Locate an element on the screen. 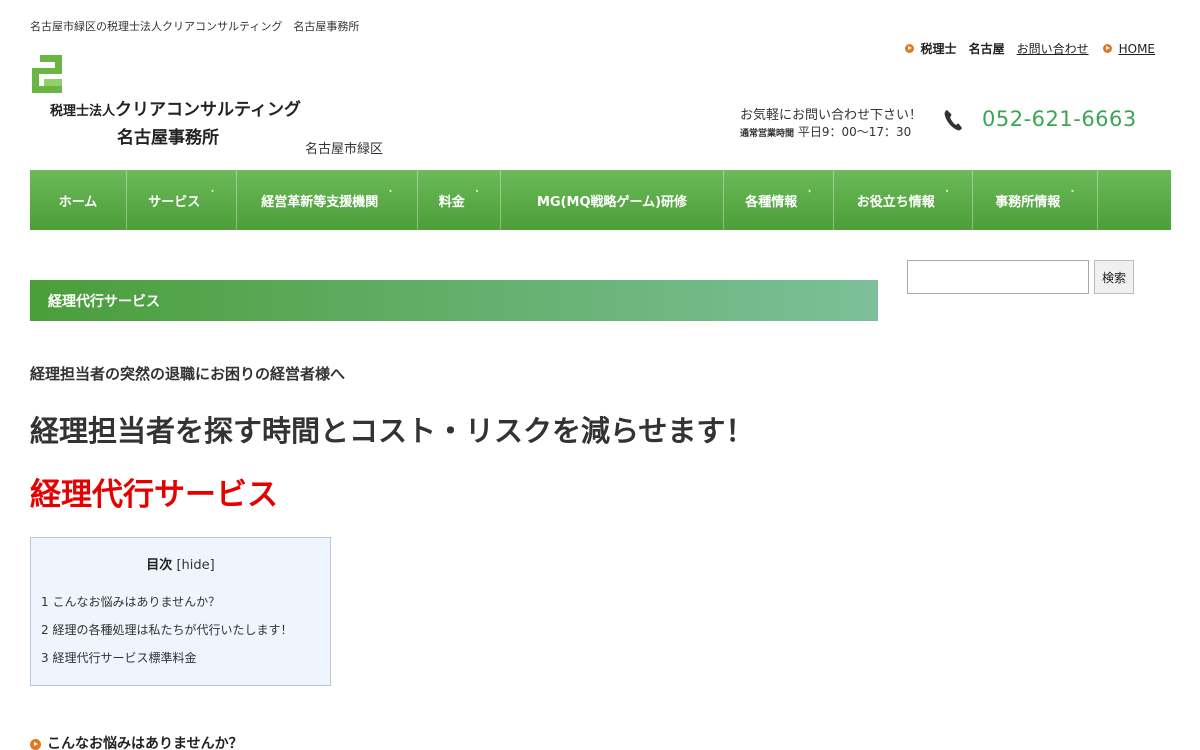 The height and width of the screenshot is (750, 1200). logo-company-name: 税理士法人クリアコンサルティング is located at coordinates (175, 110).